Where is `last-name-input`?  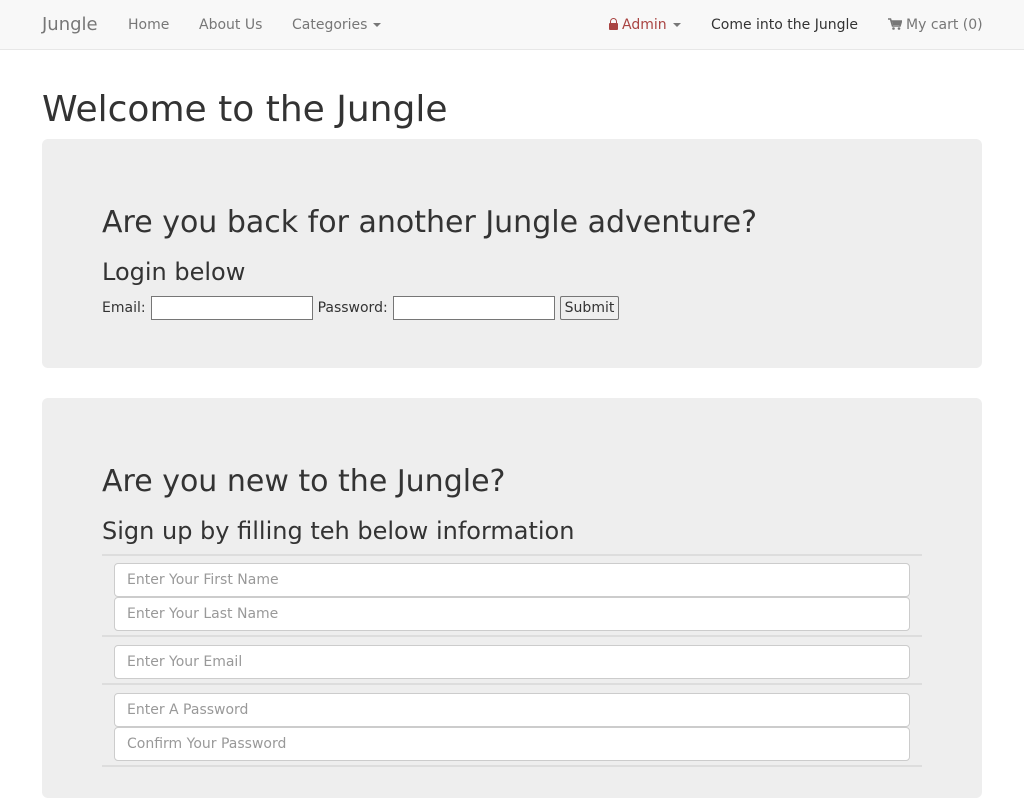
last-name-input is located at coordinates (512, 614).